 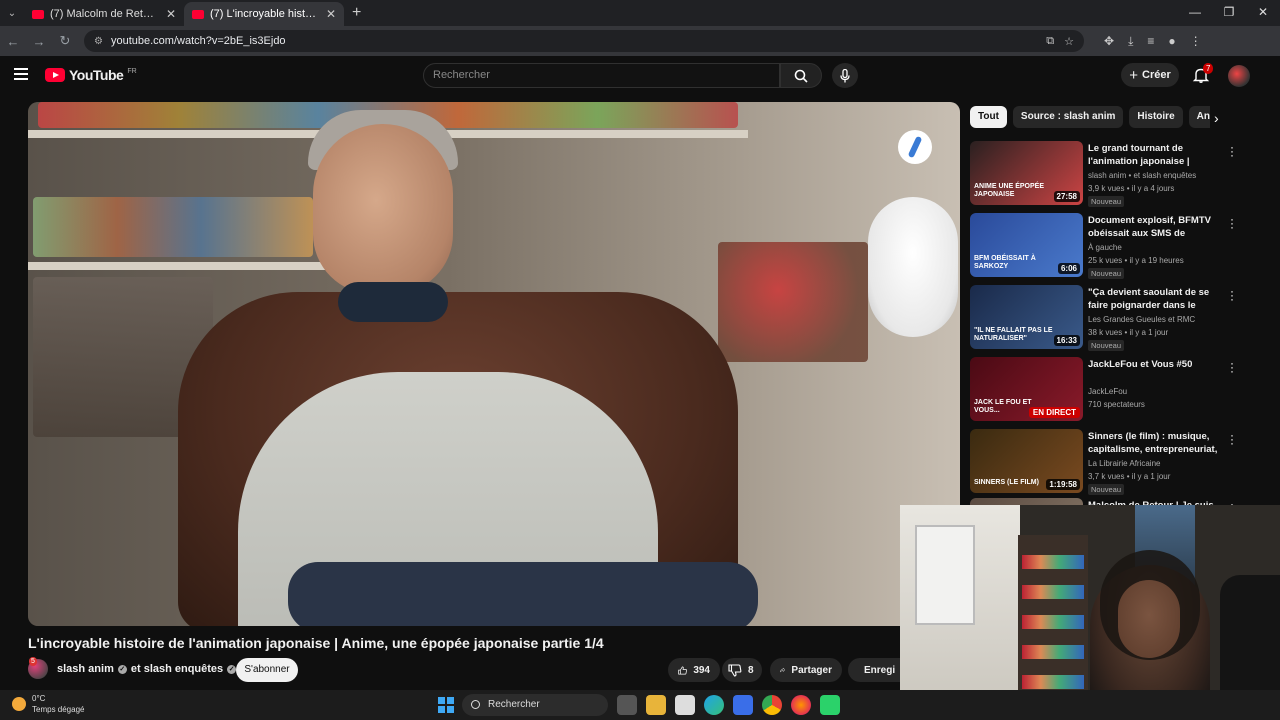 I want to click on taskbar-search: Rechercher, so click(x=535, y=705).